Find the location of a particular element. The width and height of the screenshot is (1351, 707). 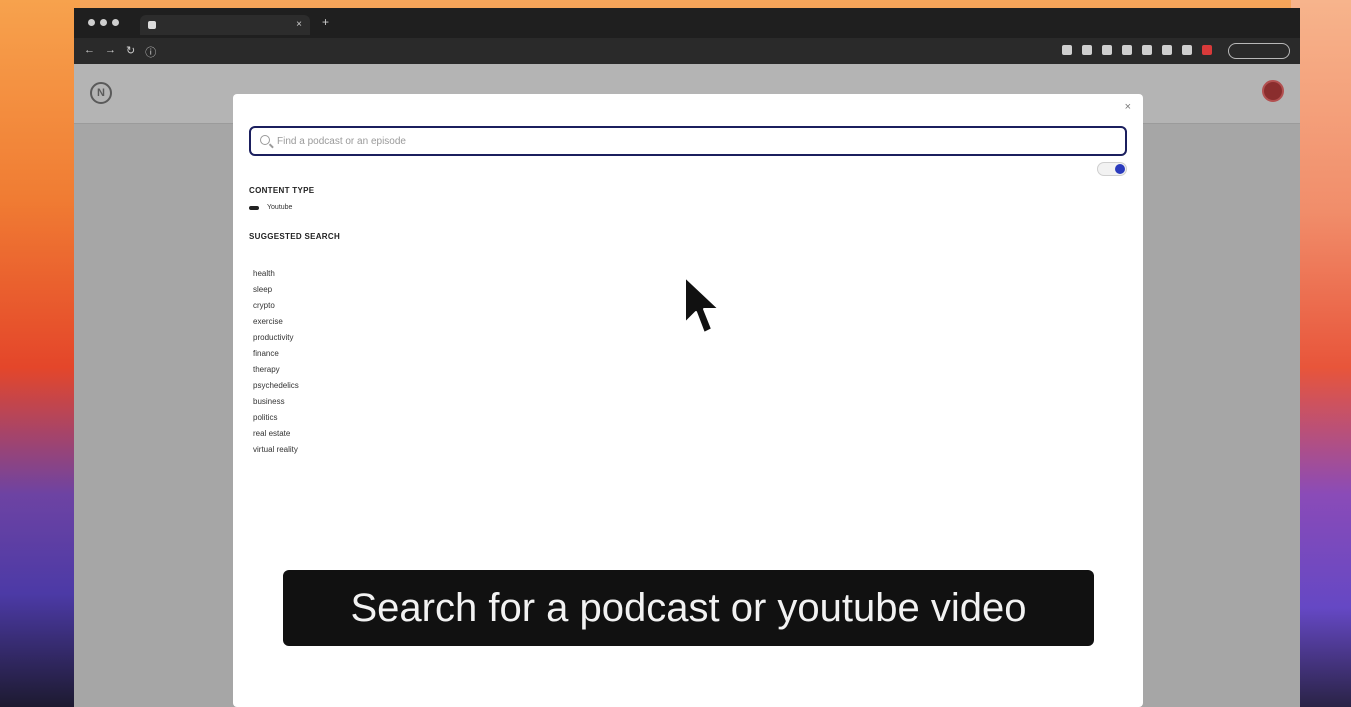

list-item: real estate is located at coordinates (276, 434).